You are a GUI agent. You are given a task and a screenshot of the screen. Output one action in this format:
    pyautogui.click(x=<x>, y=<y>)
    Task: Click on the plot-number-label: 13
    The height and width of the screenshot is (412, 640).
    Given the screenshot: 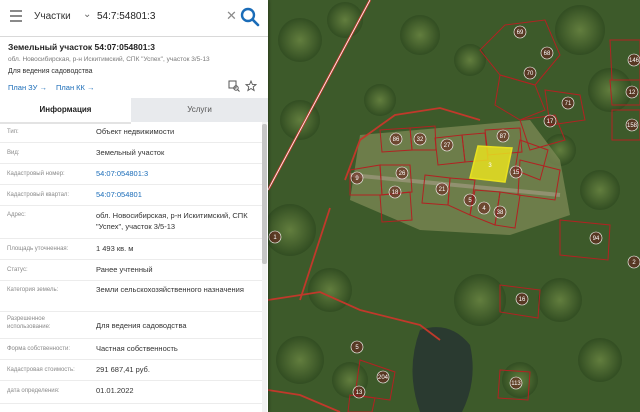 What is the action you would take?
    pyautogui.click(x=359, y=393)
    